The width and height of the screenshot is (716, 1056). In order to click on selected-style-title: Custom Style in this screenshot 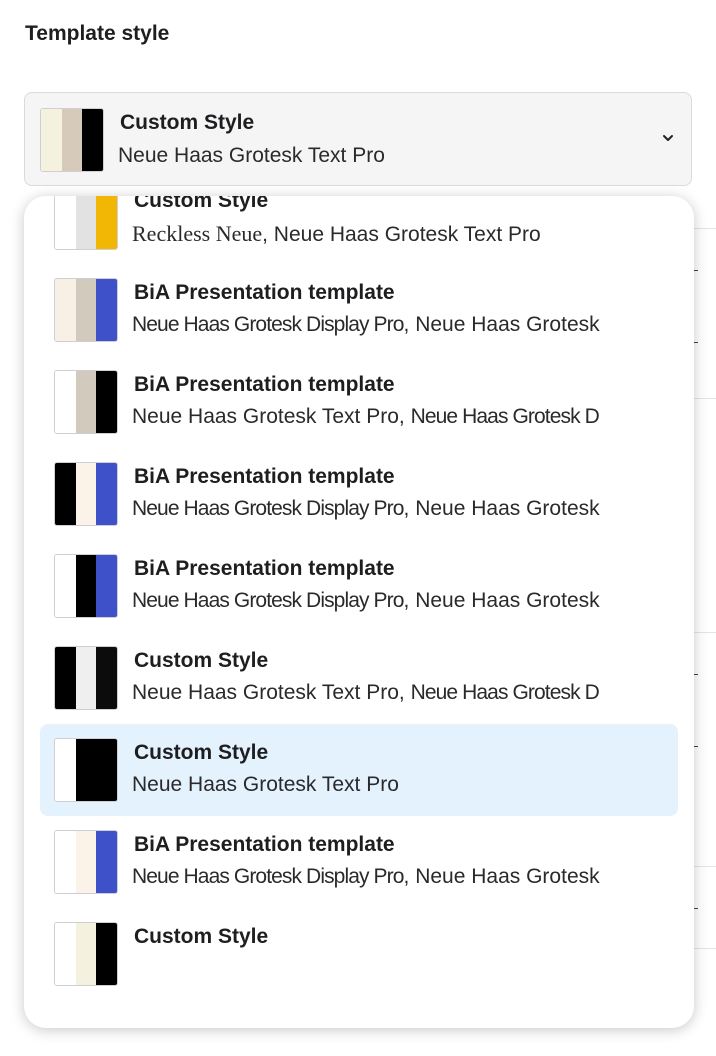, I will do `click(187, 122)`.